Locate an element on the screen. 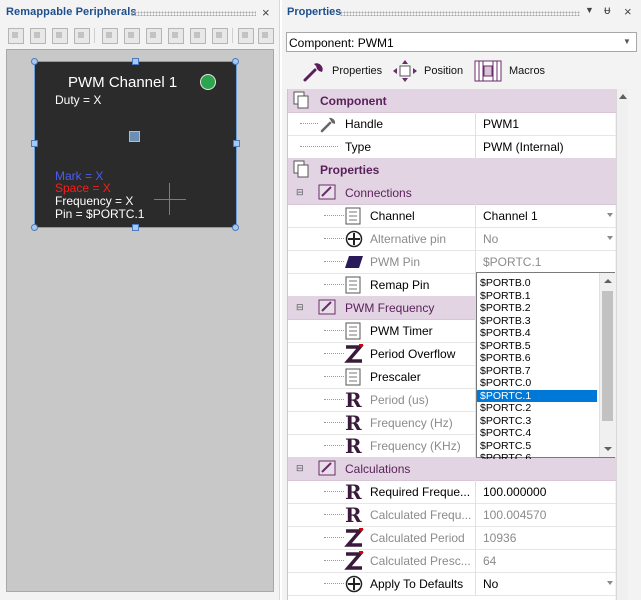 The width and height of the screenshot is (641, 600). row-calculated-frequency: R Calculated Frequ... 100.004570 is located at coordinates (452, 515).